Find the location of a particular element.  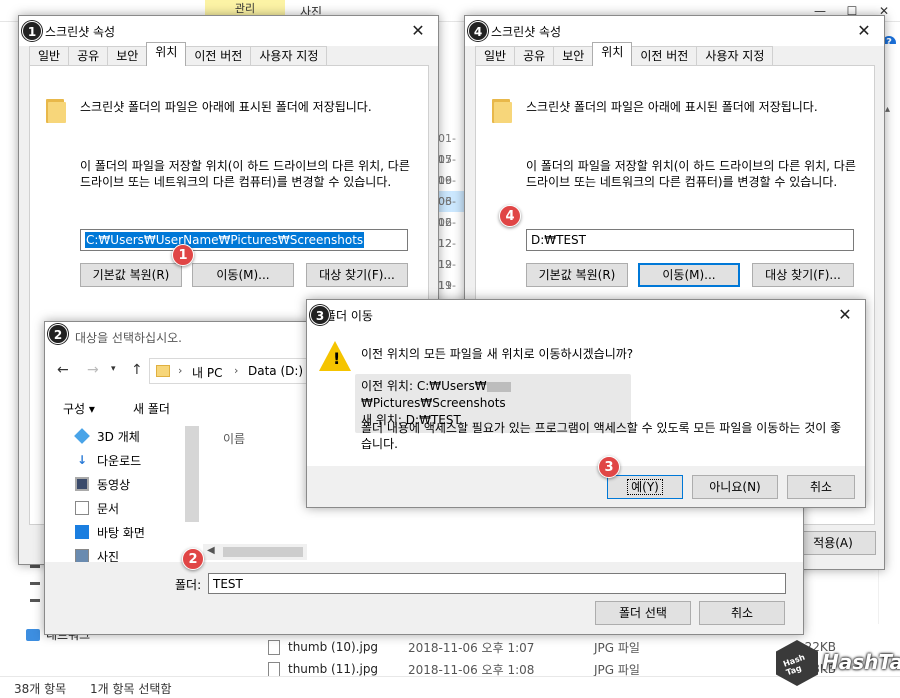

scroll-left-icon: ◀ is located at coordinates (211, 550).